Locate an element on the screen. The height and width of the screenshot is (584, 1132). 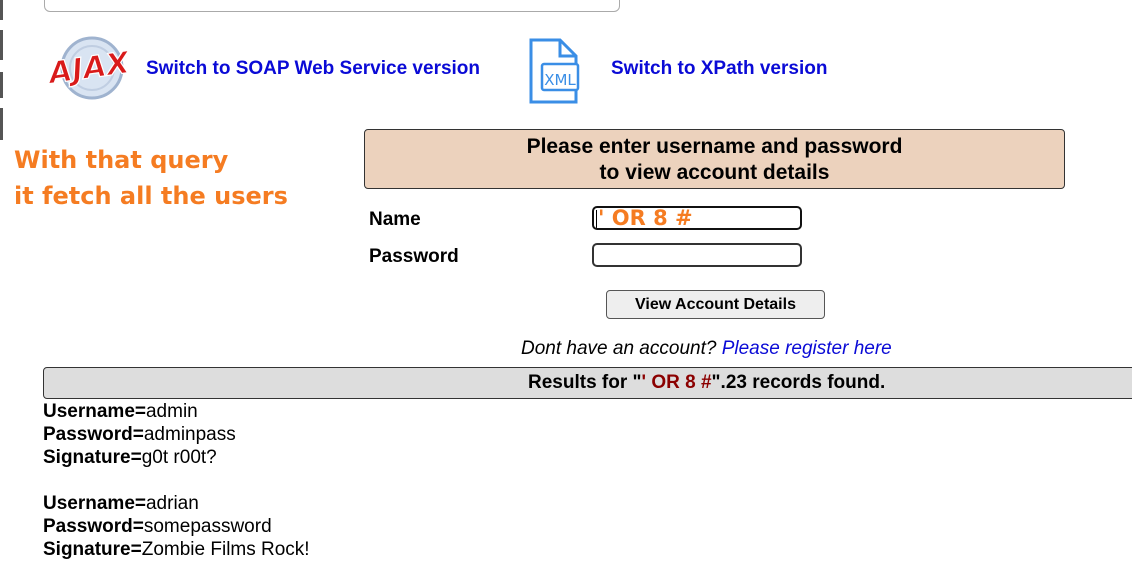
view-account-details-button: View Account Details is located at coordinates (715, 304).